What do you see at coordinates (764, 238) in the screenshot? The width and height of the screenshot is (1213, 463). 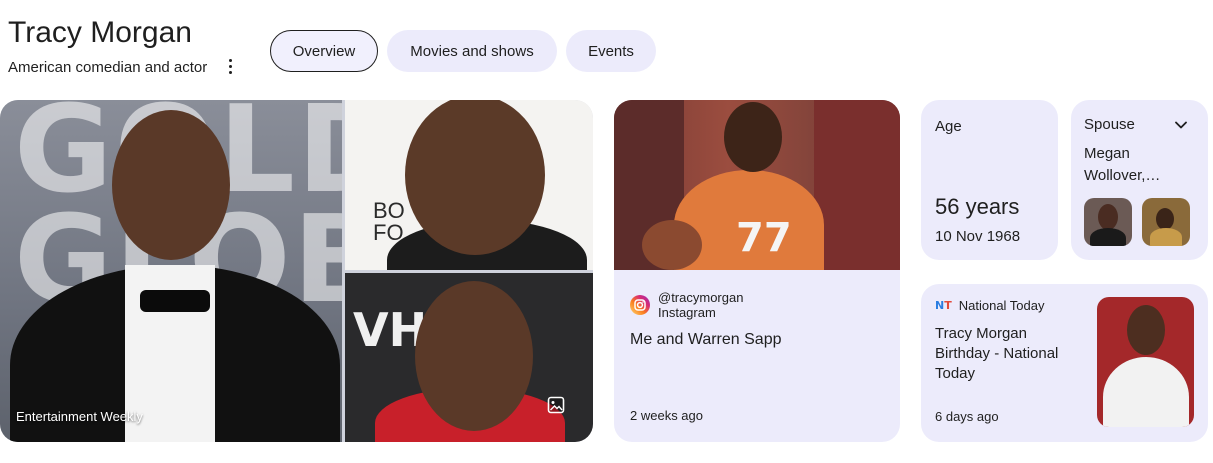 I see `jersey-number: 77` at bounding box center [764, 238].